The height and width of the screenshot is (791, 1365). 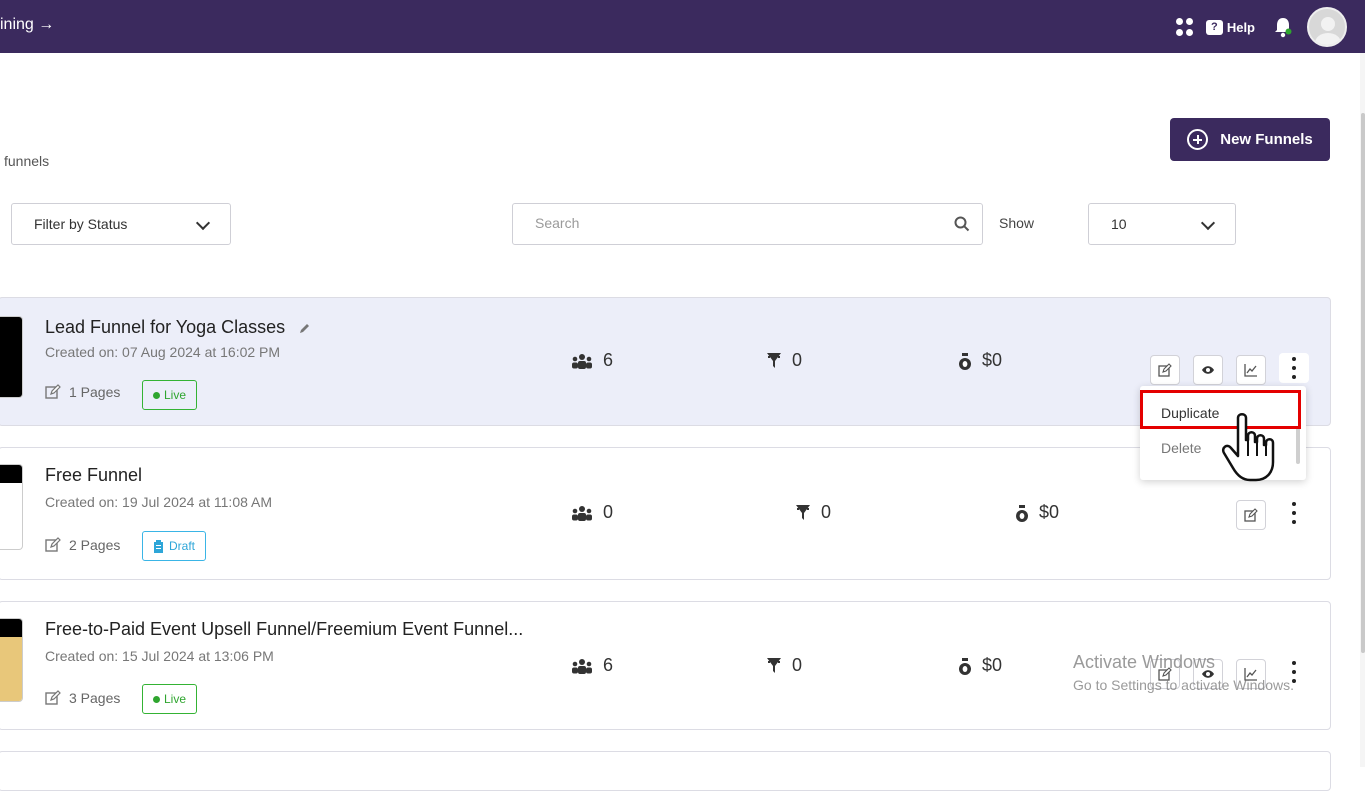 I want to click on funnel-title-text: Free Funnel, so click(x=94, y=475).